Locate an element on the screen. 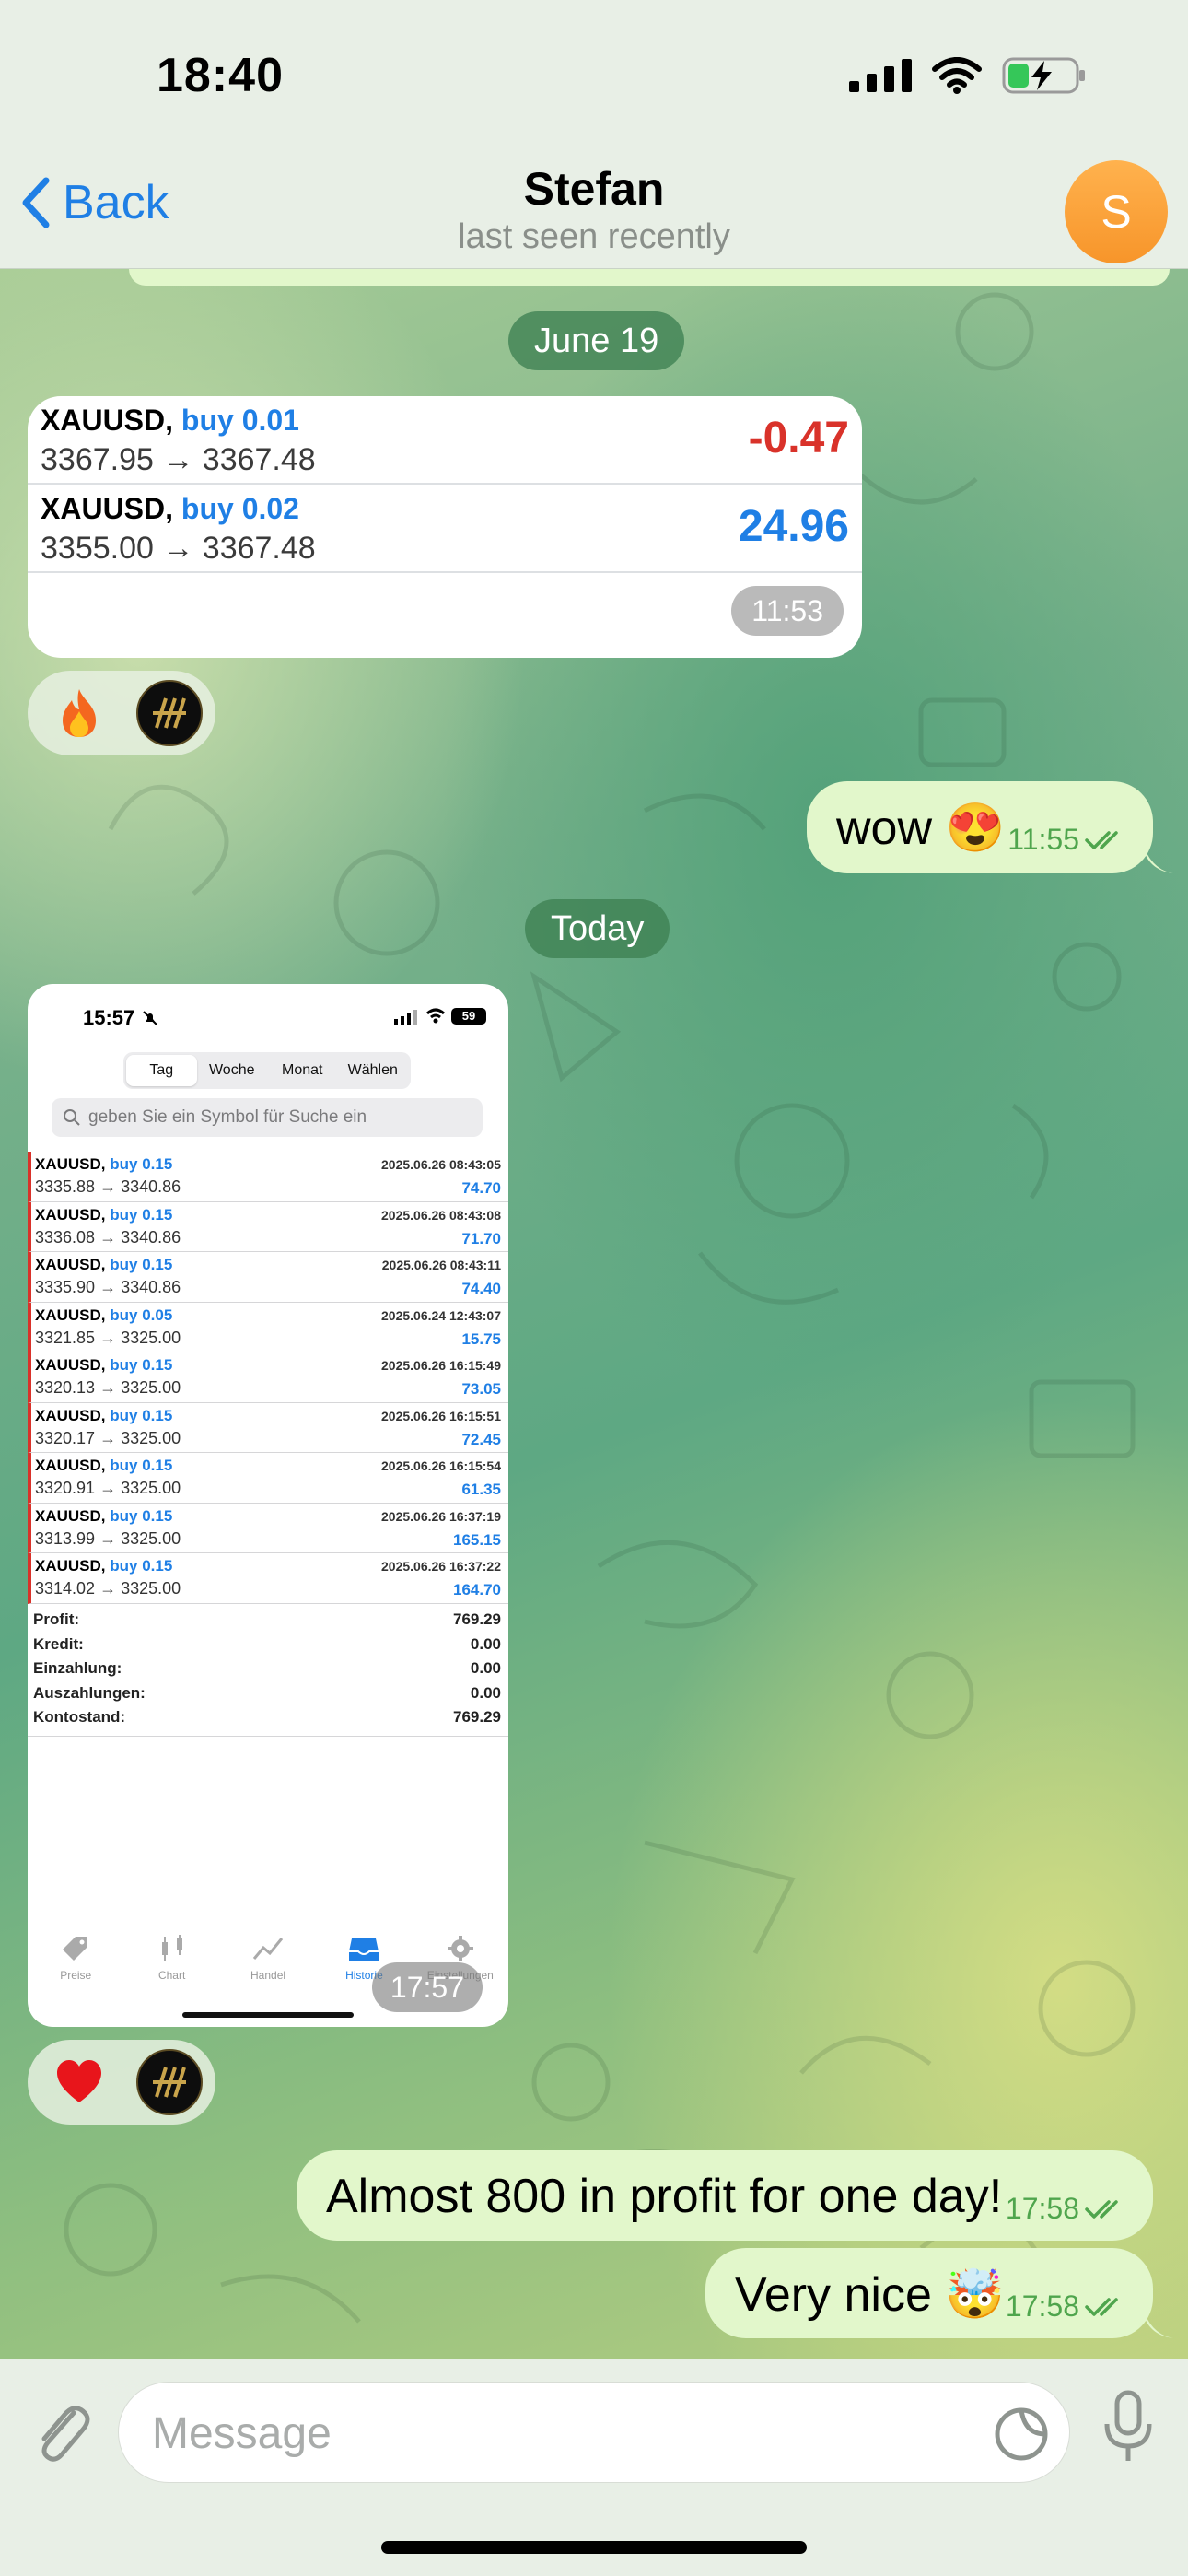  history-value: 74.70 is located at coordinates (481, 1188).